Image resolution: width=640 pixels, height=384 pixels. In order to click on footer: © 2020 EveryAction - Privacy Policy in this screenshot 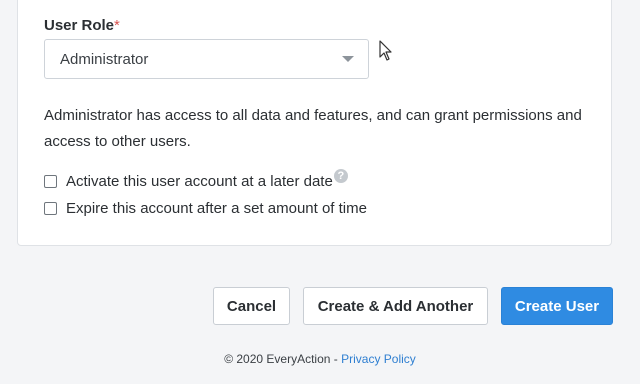, I will do `click(320, 359)`.